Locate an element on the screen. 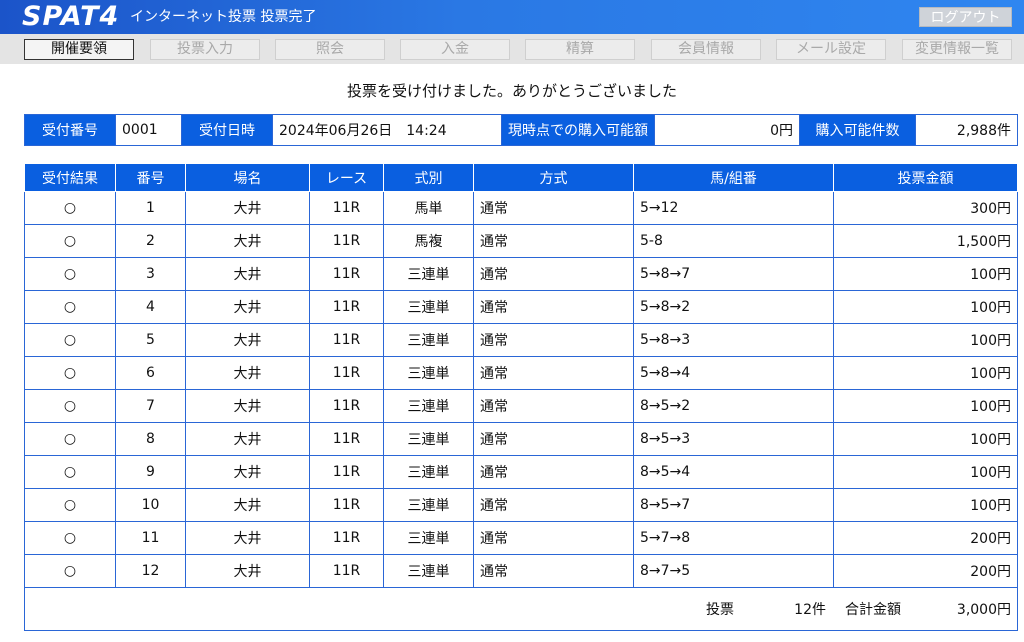 The height and width of the screenshot is (642, 1024). nav-inquiry: 照会 is located at coordinates (330, 49).